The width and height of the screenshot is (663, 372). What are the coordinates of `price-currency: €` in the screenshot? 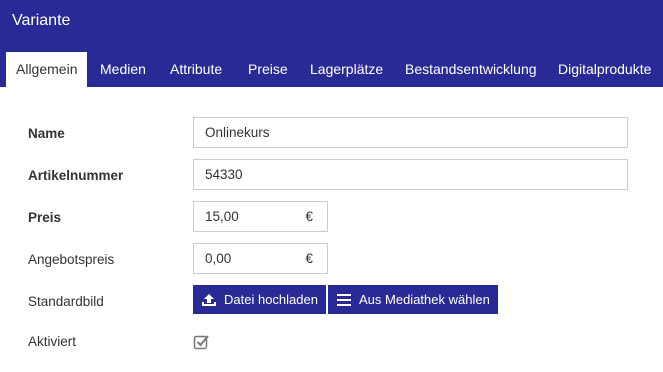 It's located at (309, 216).